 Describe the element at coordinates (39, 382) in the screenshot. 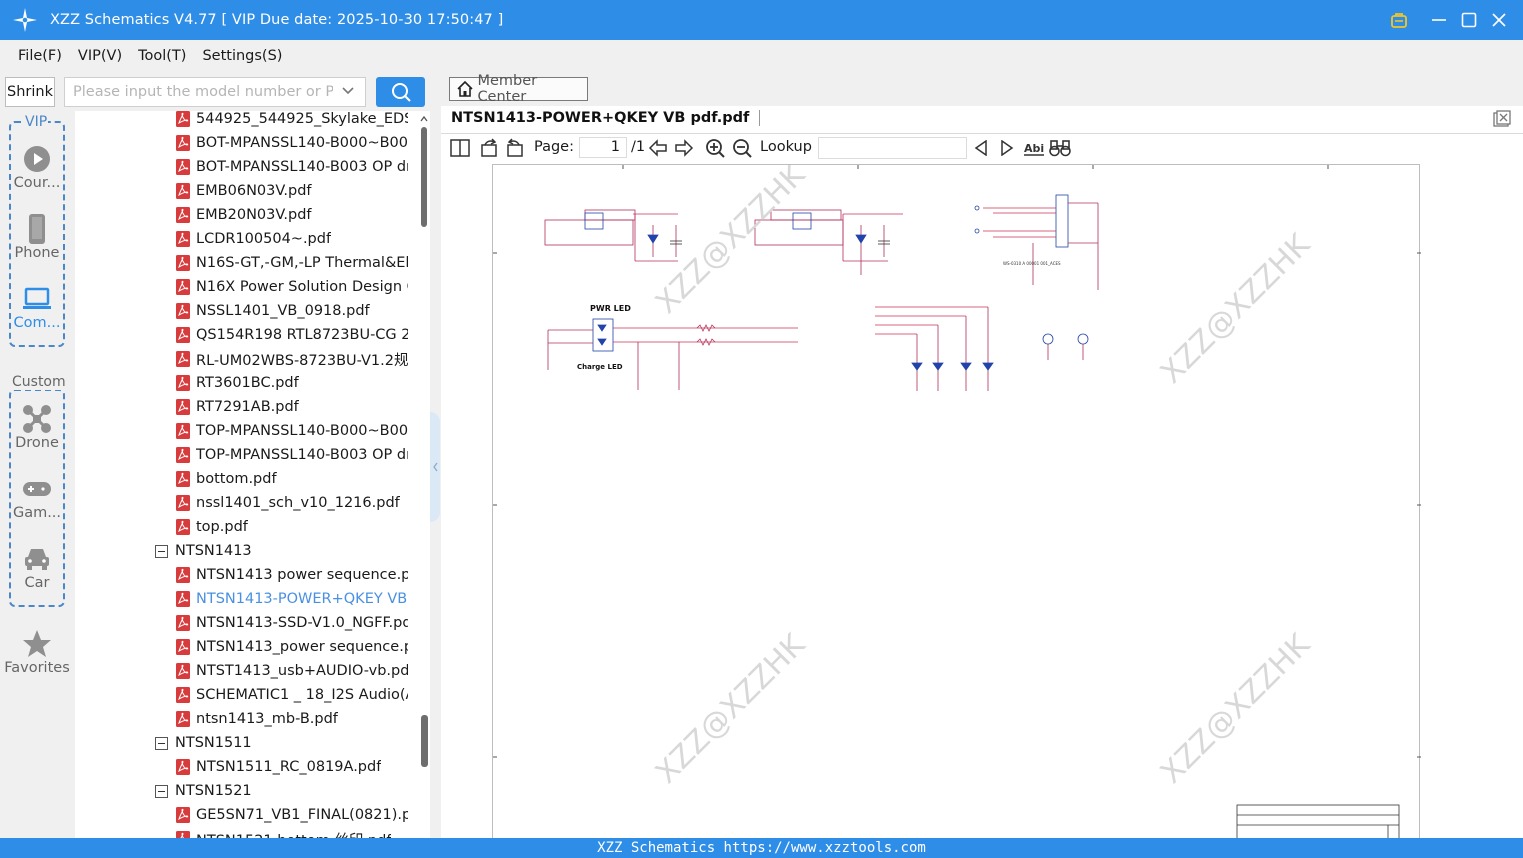

I see `custom-group-title: Custom` at that location.